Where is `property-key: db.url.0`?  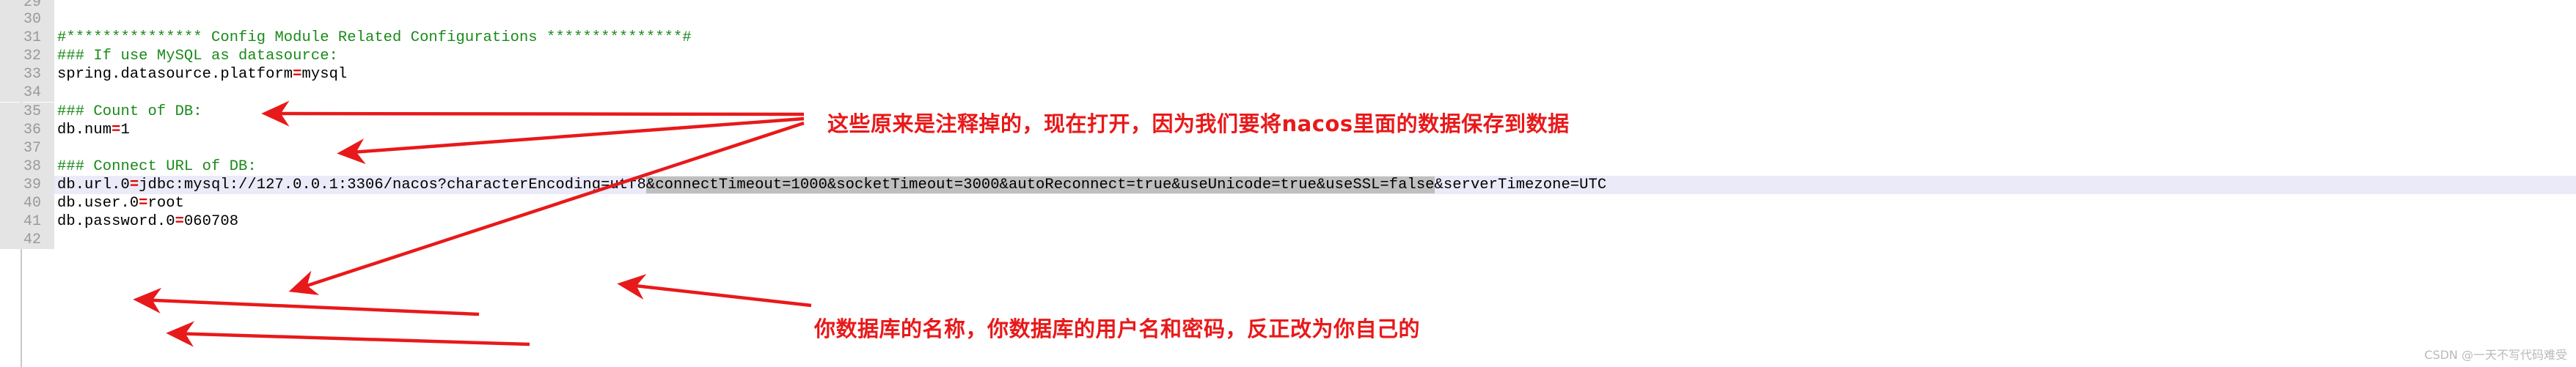
property-key: db.url.0 is located at coordinates (94, 184).